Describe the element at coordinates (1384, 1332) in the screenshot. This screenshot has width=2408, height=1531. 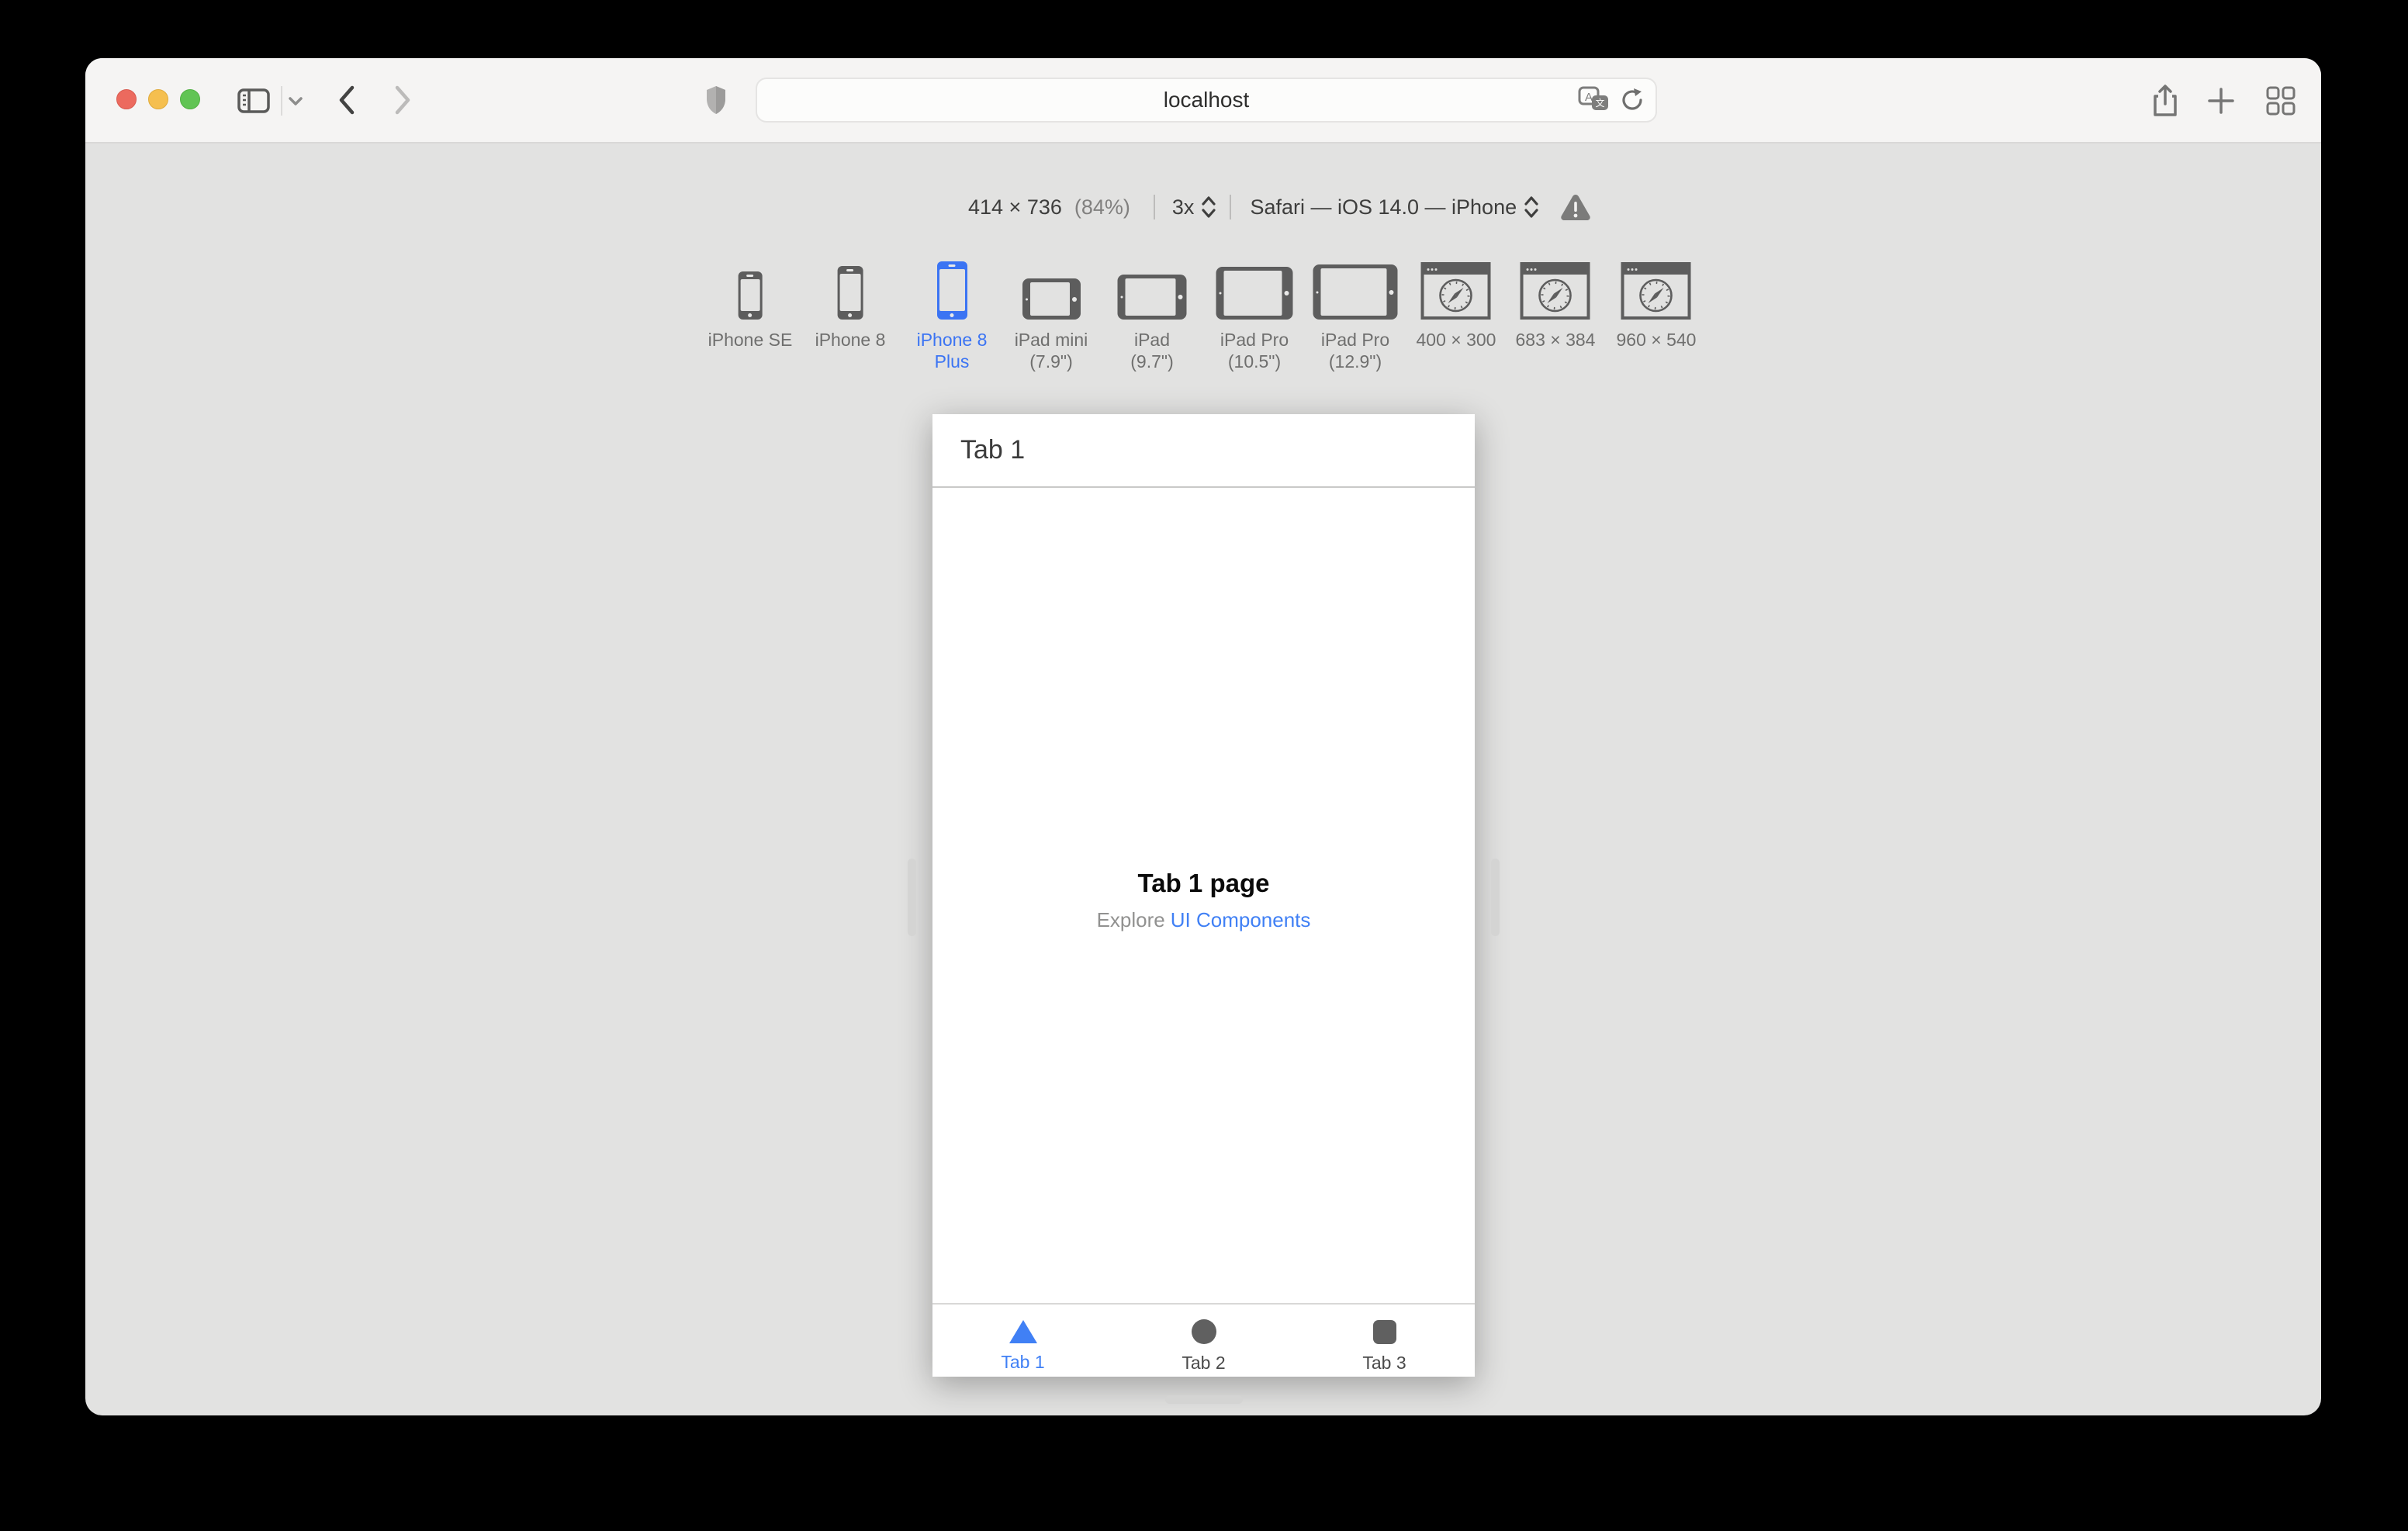
I see `square-icon` at that location.